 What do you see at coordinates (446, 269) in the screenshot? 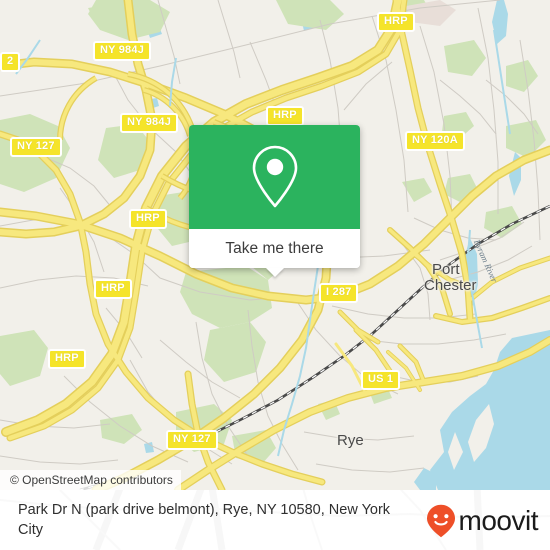
I see `place-label: Port` at bounding box center [446, 269].